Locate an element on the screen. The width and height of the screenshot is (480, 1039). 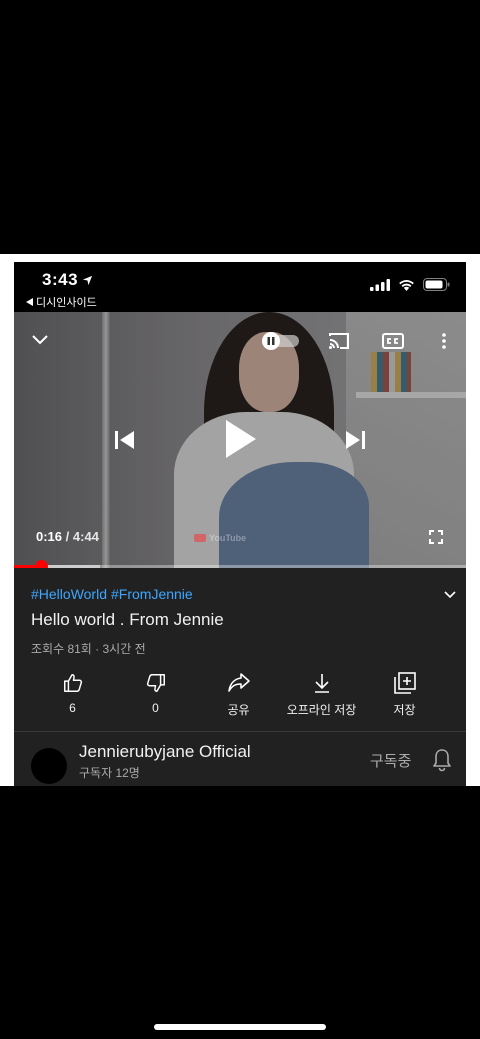
home-indicator is located at coordinates (240, 1027).